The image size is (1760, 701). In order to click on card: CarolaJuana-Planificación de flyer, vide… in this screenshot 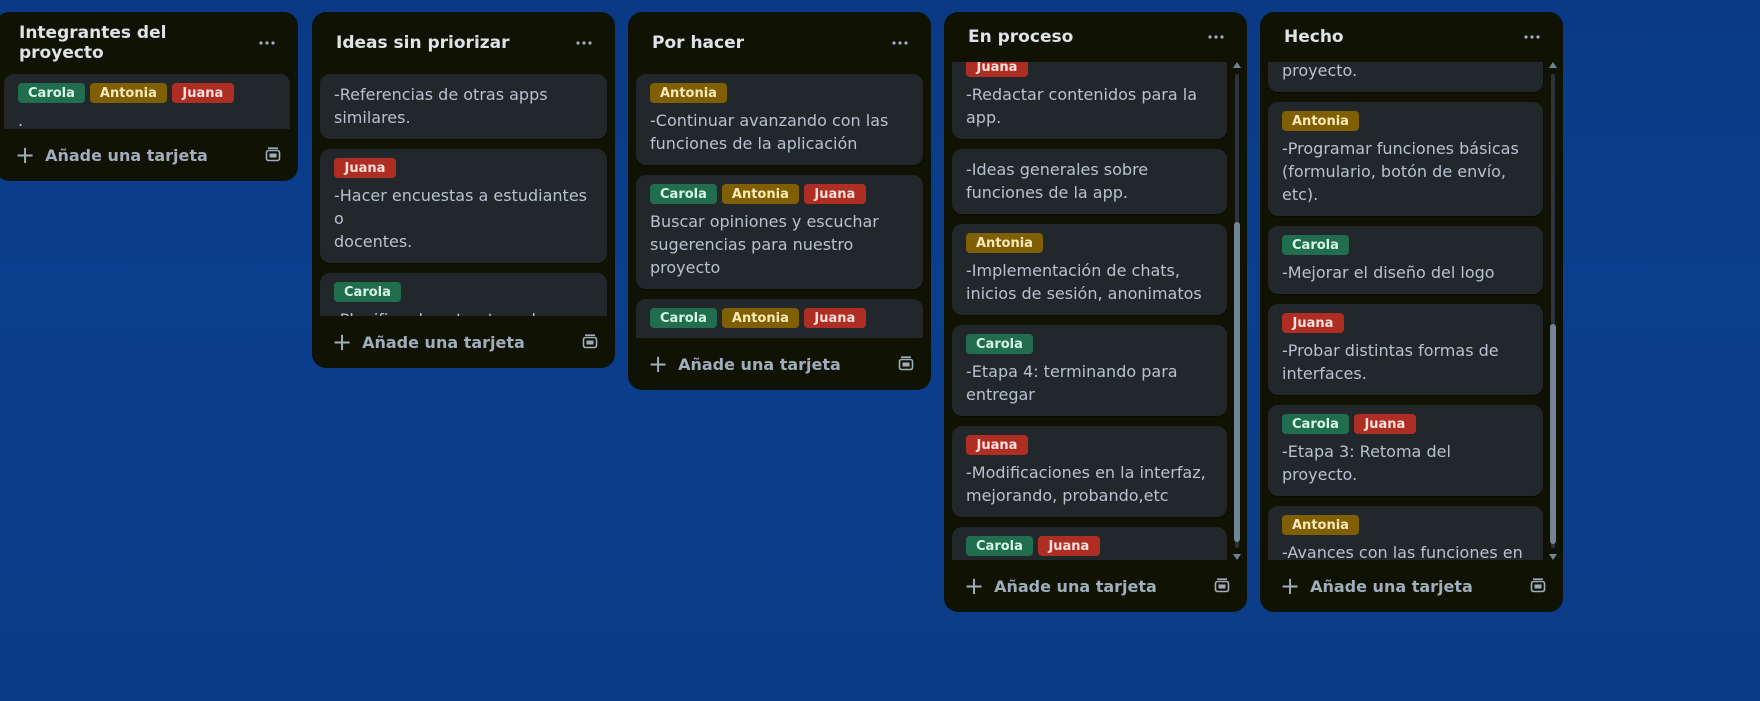, I will do `click(1089, 543)`.